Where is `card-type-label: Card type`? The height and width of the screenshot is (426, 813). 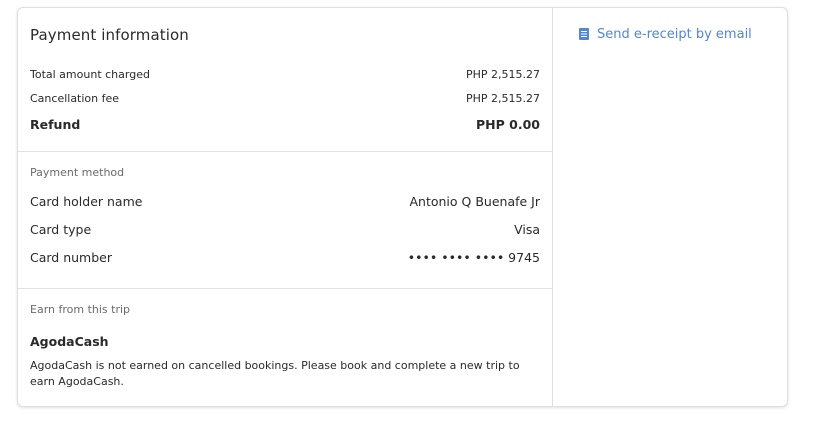
card-type-label: Card type is located at coordinates (61, 229).